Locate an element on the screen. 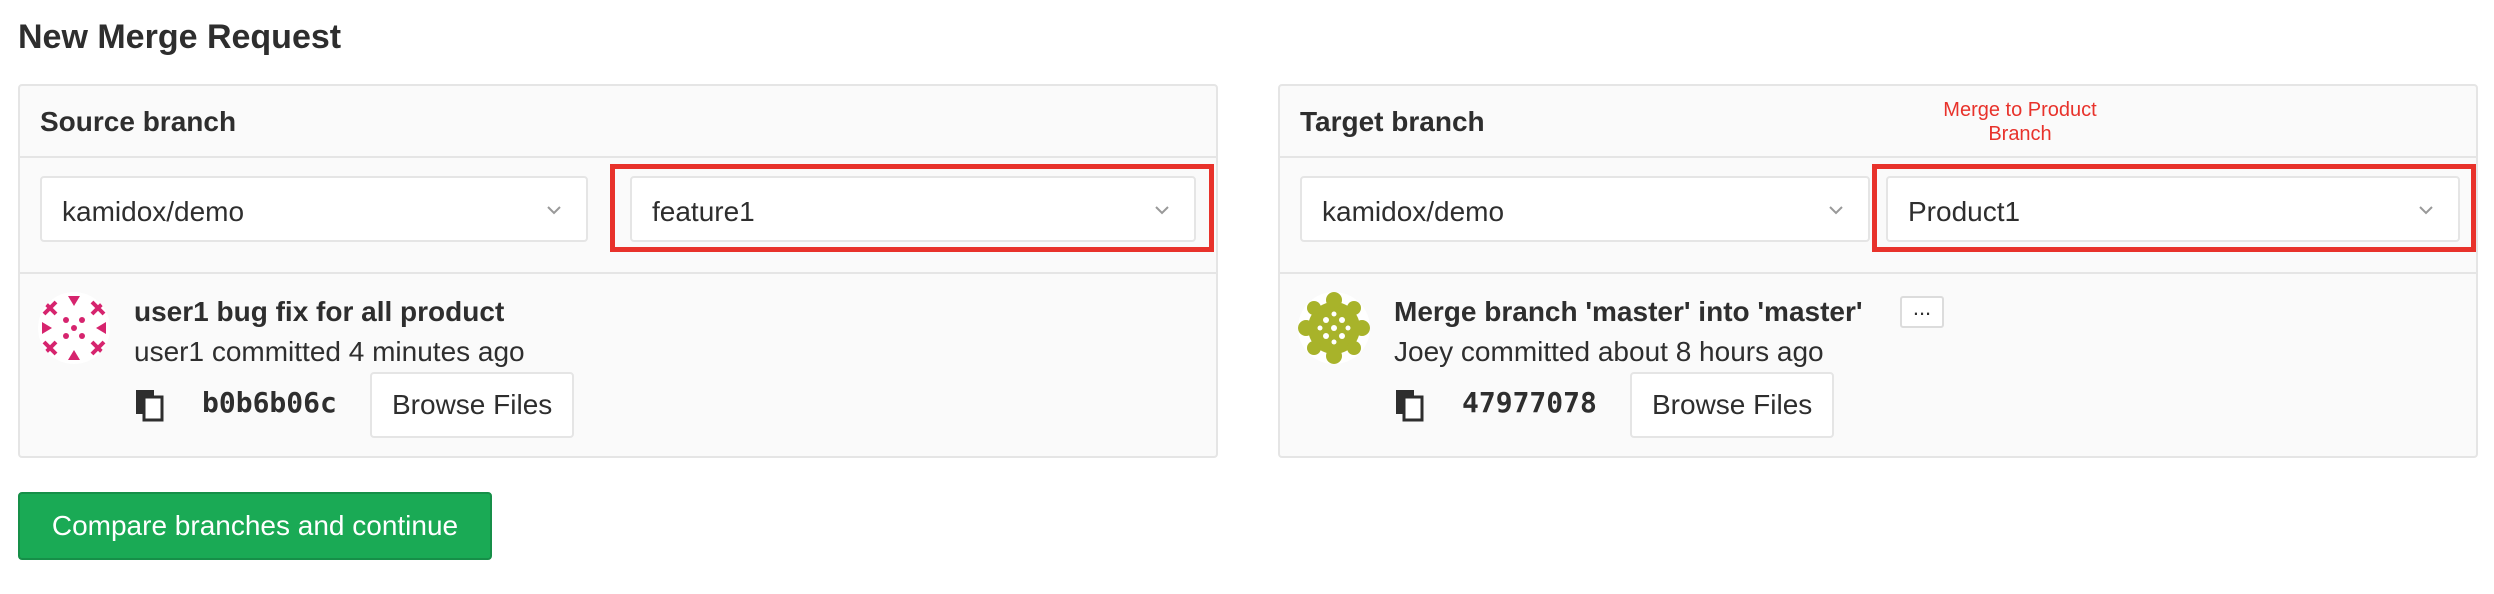 The image size is (2494, 594). annotation-text: Merge to Product Branch is located at coordinates (2020, 119).